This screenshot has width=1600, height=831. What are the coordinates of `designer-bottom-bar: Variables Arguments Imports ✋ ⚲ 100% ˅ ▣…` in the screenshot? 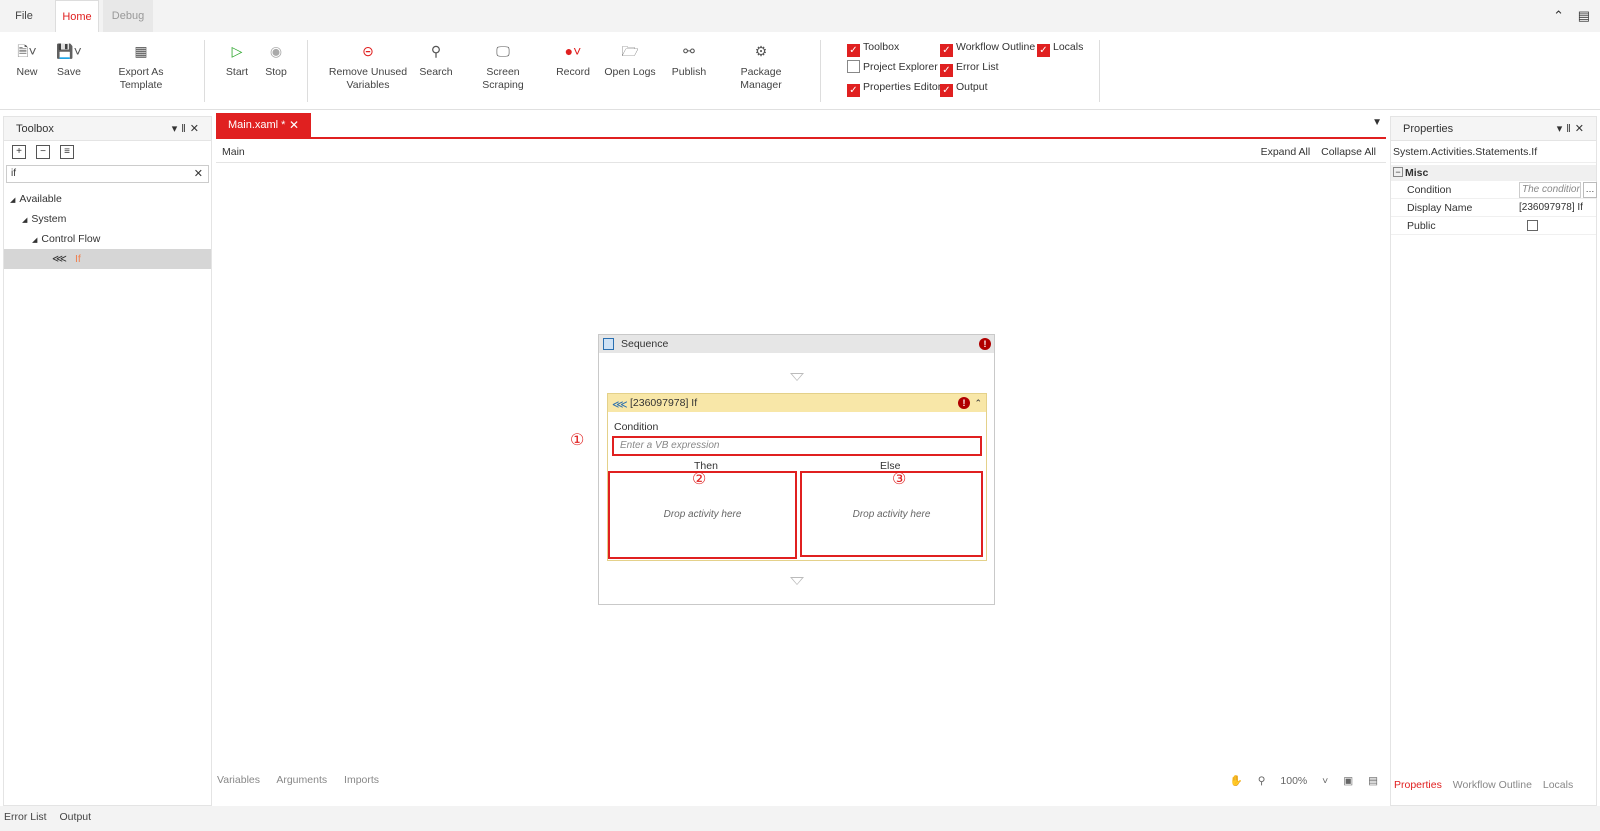 It's located at (801, 781).